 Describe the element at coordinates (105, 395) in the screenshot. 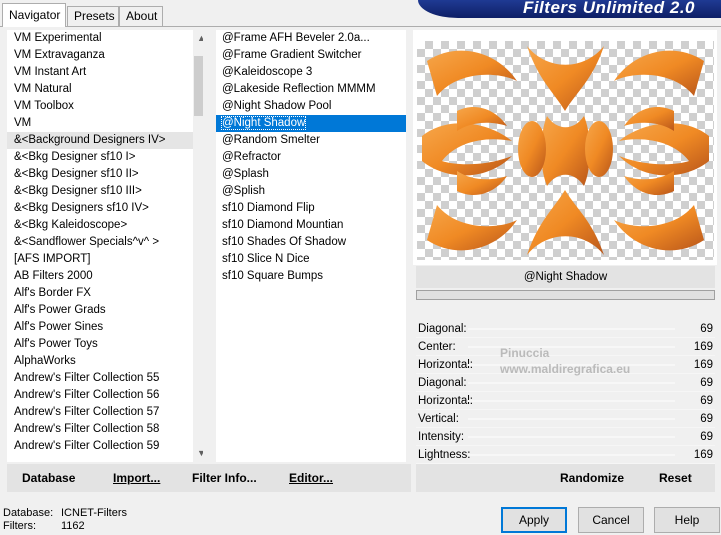

I see `category-item: Andrew's Filter Collection 56` at that location.